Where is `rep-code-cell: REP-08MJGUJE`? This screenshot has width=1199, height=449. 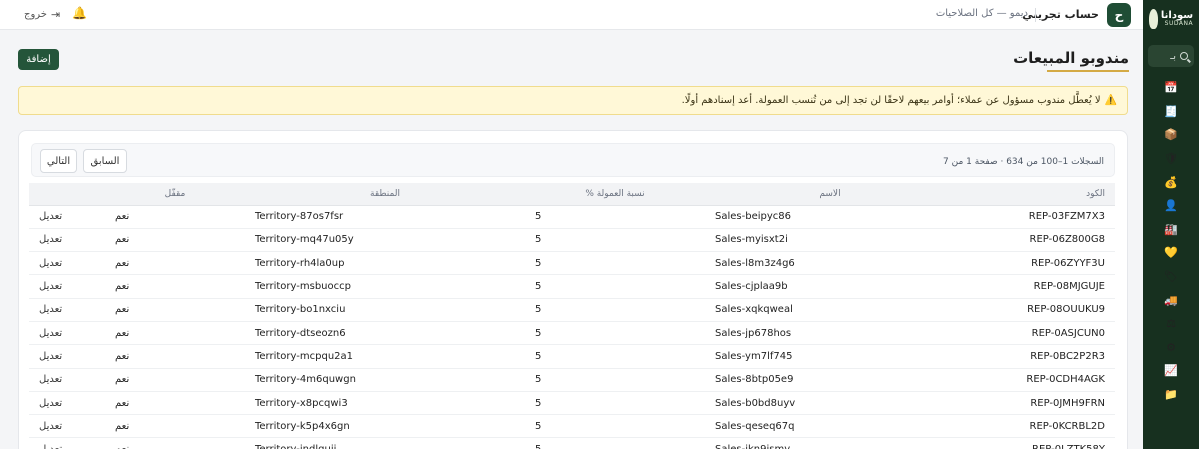
rep-code-cell: REP-08MJGUJE is located at coordinates (1035, 286).